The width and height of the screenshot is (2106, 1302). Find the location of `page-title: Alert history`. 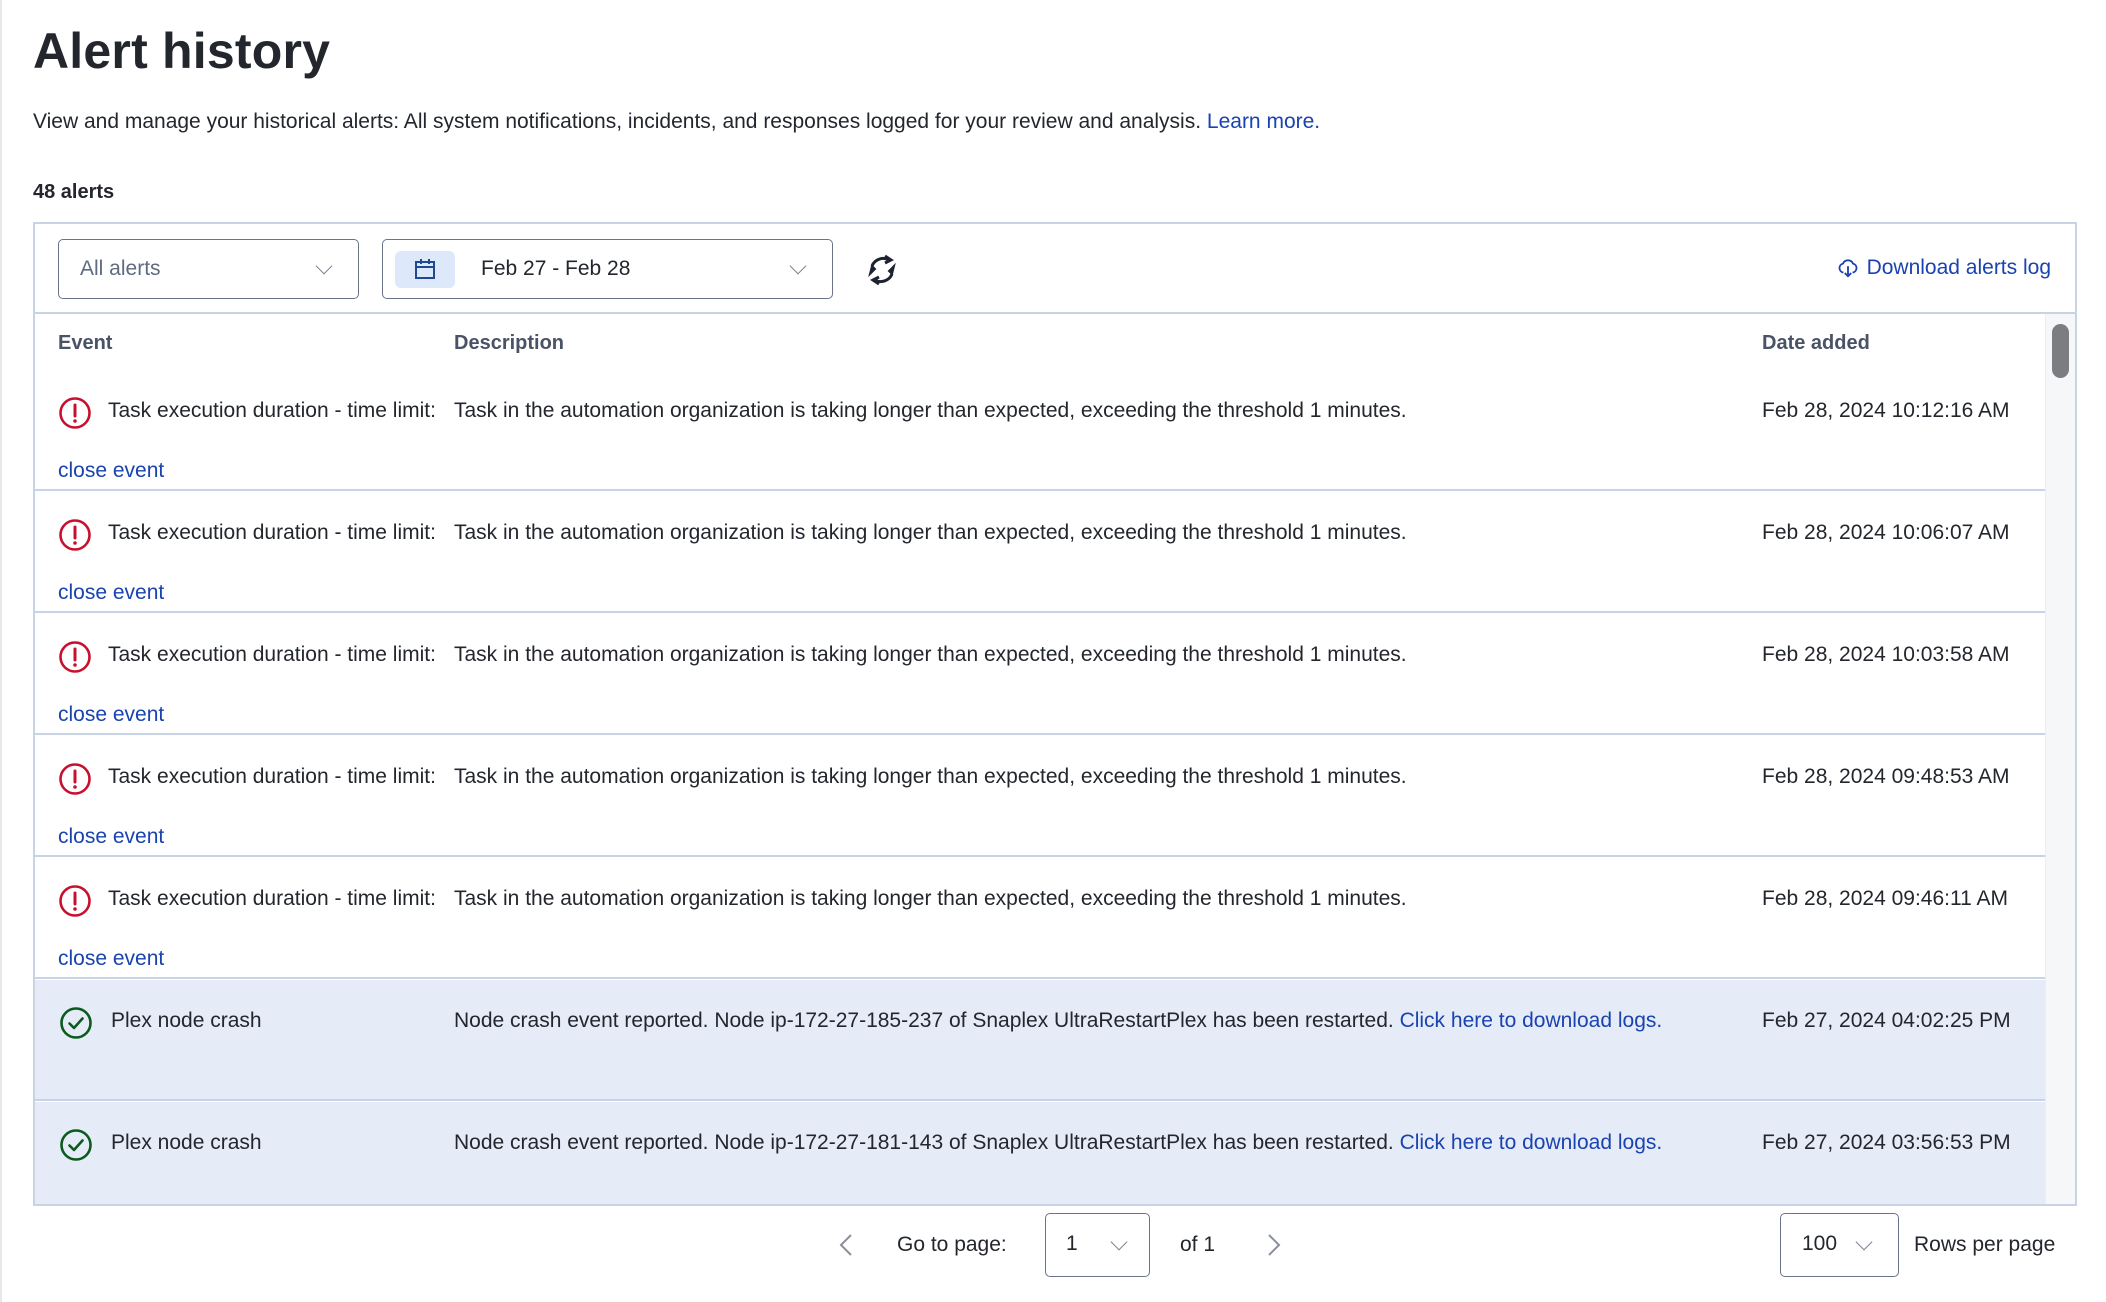

page-title: Alert history is located at coordinates (182, 51).